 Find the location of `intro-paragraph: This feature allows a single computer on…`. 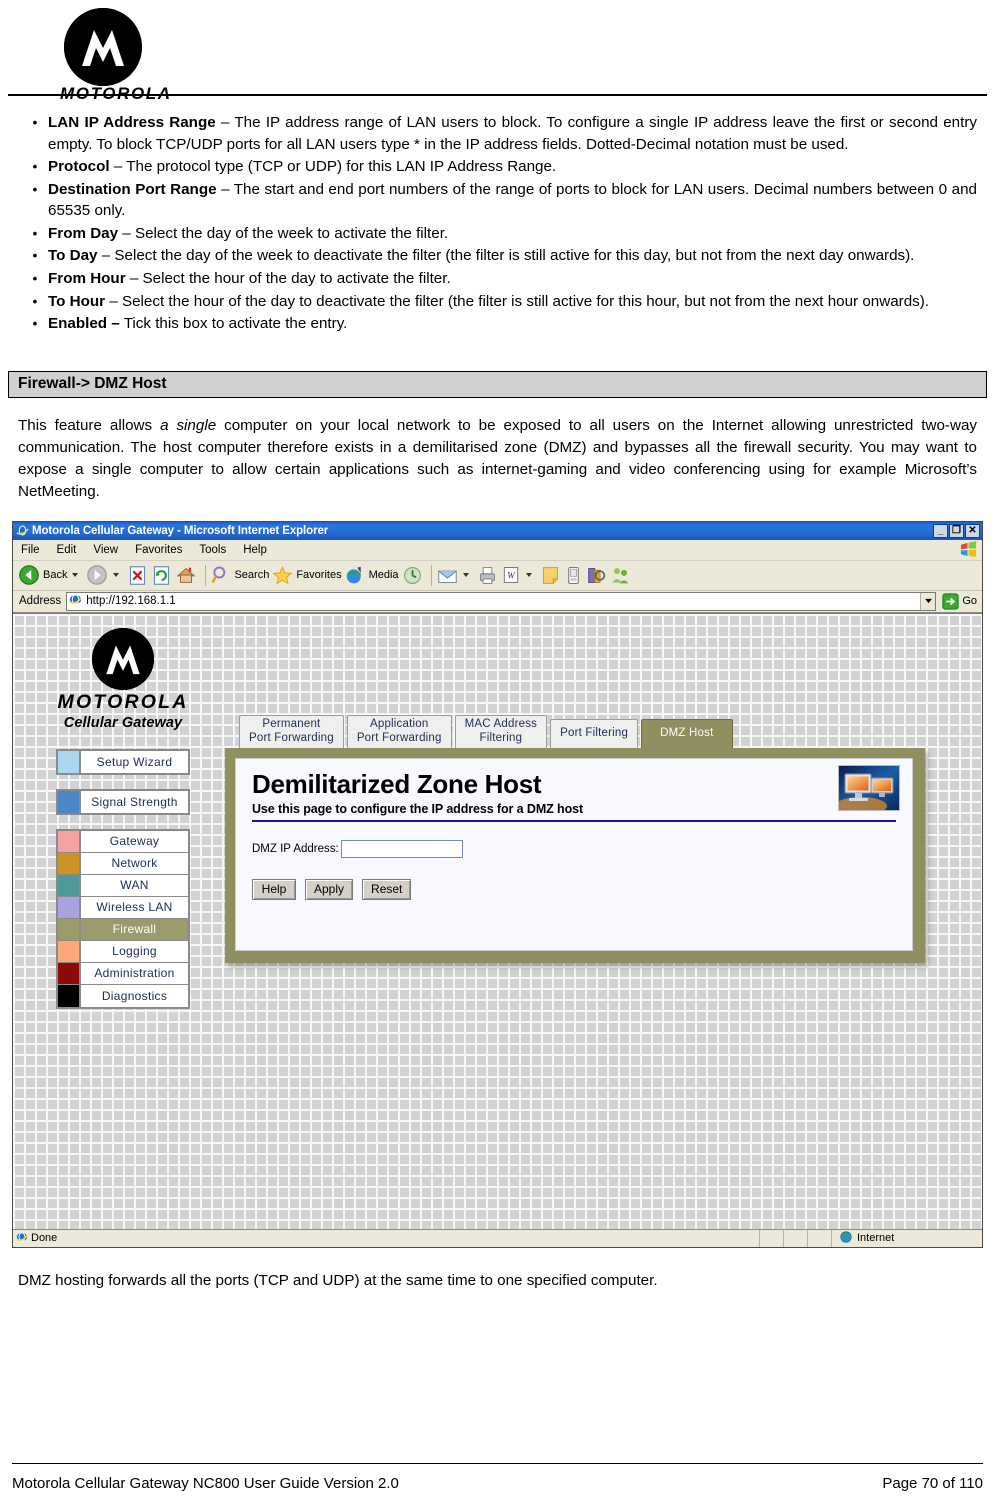

intro-paragraph: This feature allows a single computer on… is located at coordinates (497, 459).